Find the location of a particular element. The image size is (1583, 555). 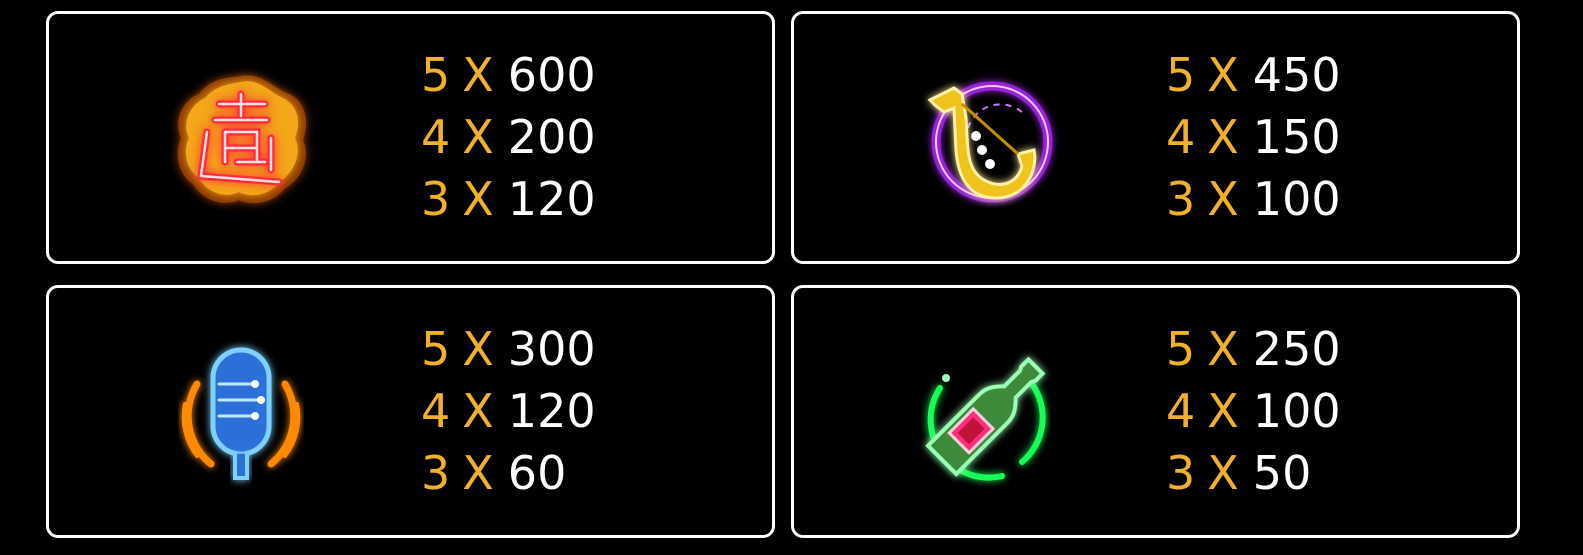

payout-amount: 600 is located at coordinates (551, 75).